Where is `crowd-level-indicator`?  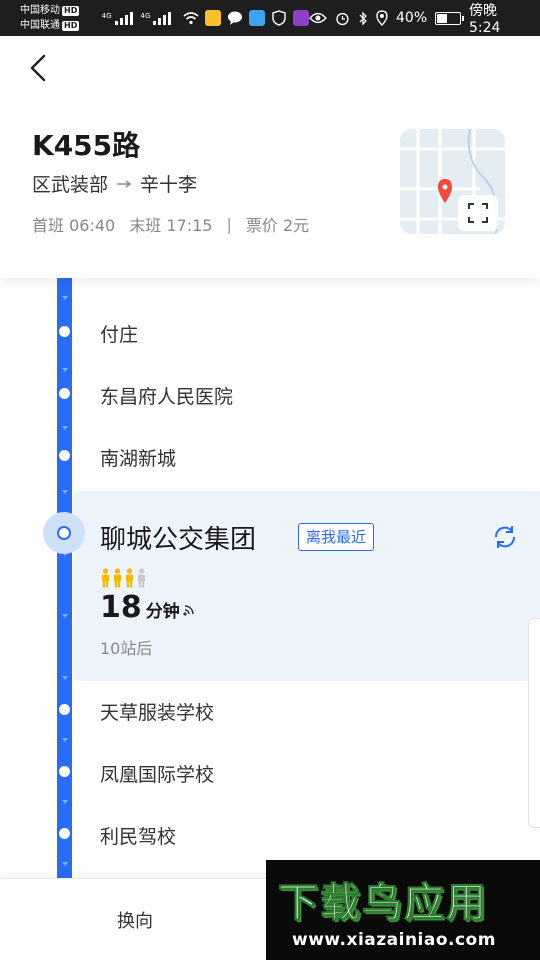
crowd-level-indicator is located at coordinates (123, 578).